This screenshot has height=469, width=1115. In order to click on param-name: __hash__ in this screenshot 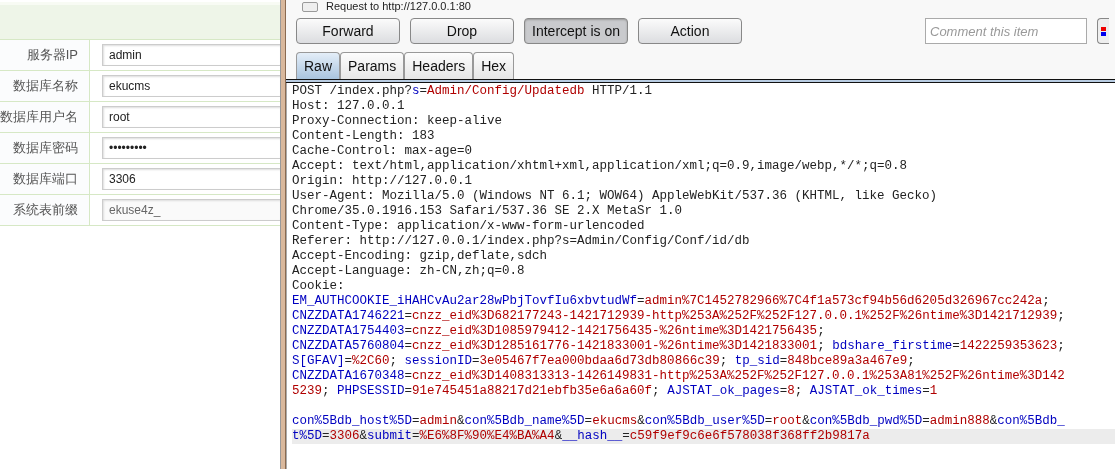, I will do `click(592, 436)`.